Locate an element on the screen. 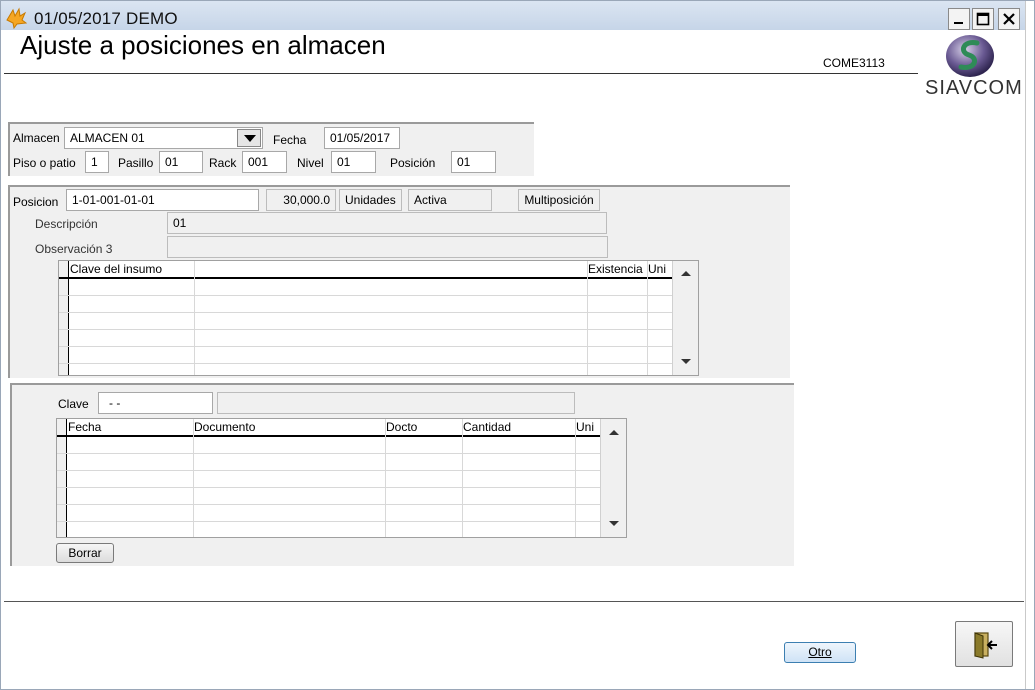 This screenshot has width=1035, height=690. clave-label: Clave is located at coordinates (73, 404).